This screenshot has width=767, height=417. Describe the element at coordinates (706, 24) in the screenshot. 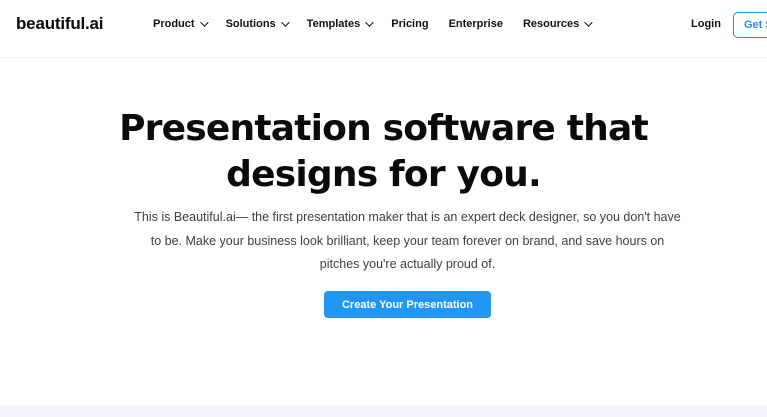

I see `login-link: Login` at that location.